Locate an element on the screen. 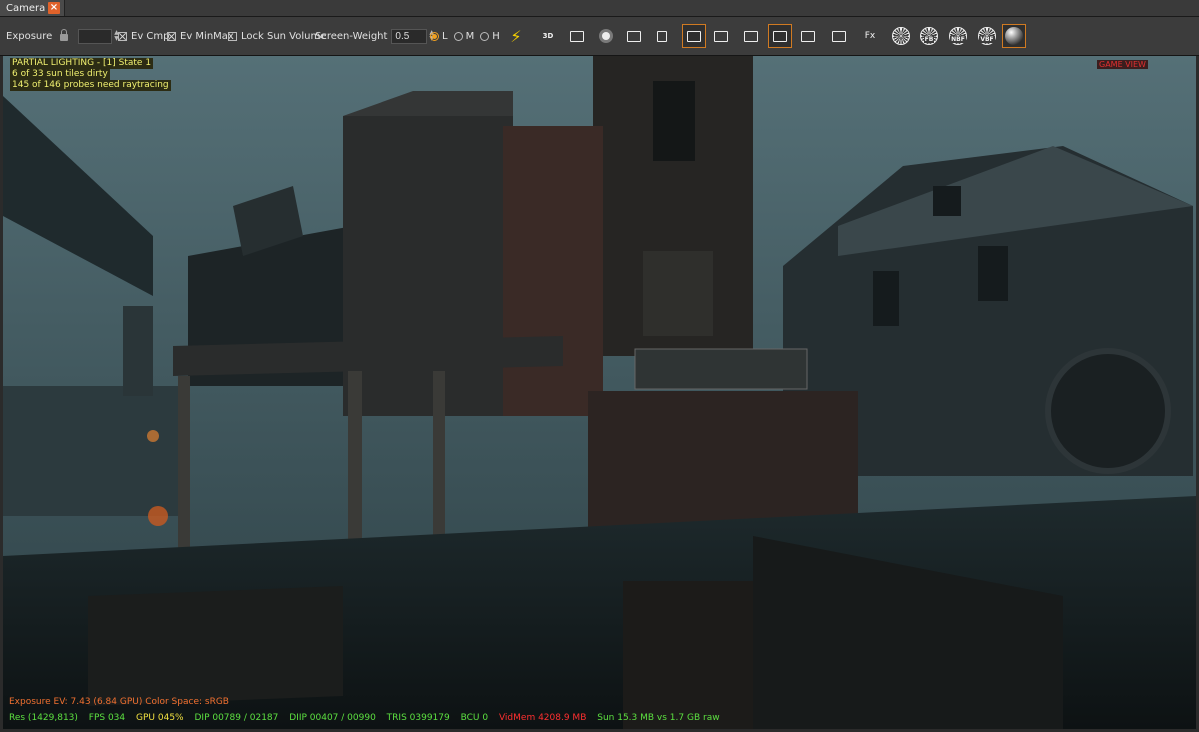 The width and height of the screenshot is (1199, 732). sun-button is located at coordinates (606, 36).